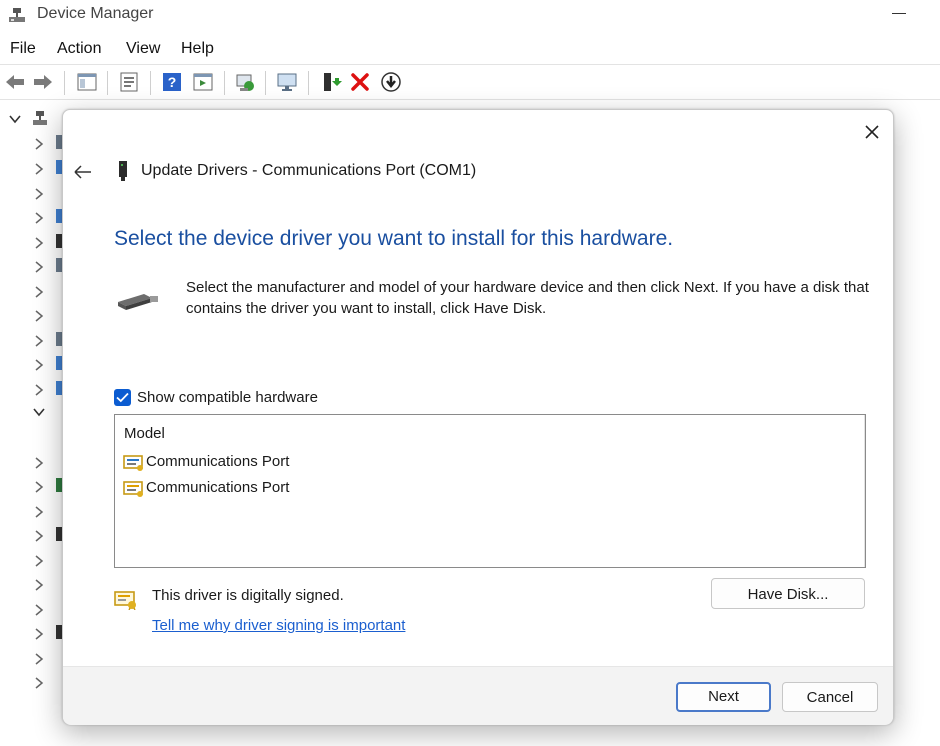 This screenshot has width=940, height=746. What do you see at coordinates (331, 82) in the screenshot?
I see `update-driver-icon` at bounding box center [331, 82].